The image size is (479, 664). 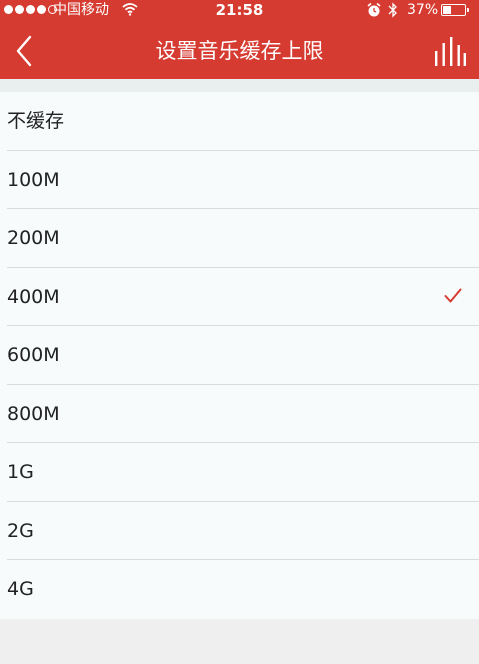 I want to click on page-title: 设置音乐缓存上限, so click(x=239, y=51).